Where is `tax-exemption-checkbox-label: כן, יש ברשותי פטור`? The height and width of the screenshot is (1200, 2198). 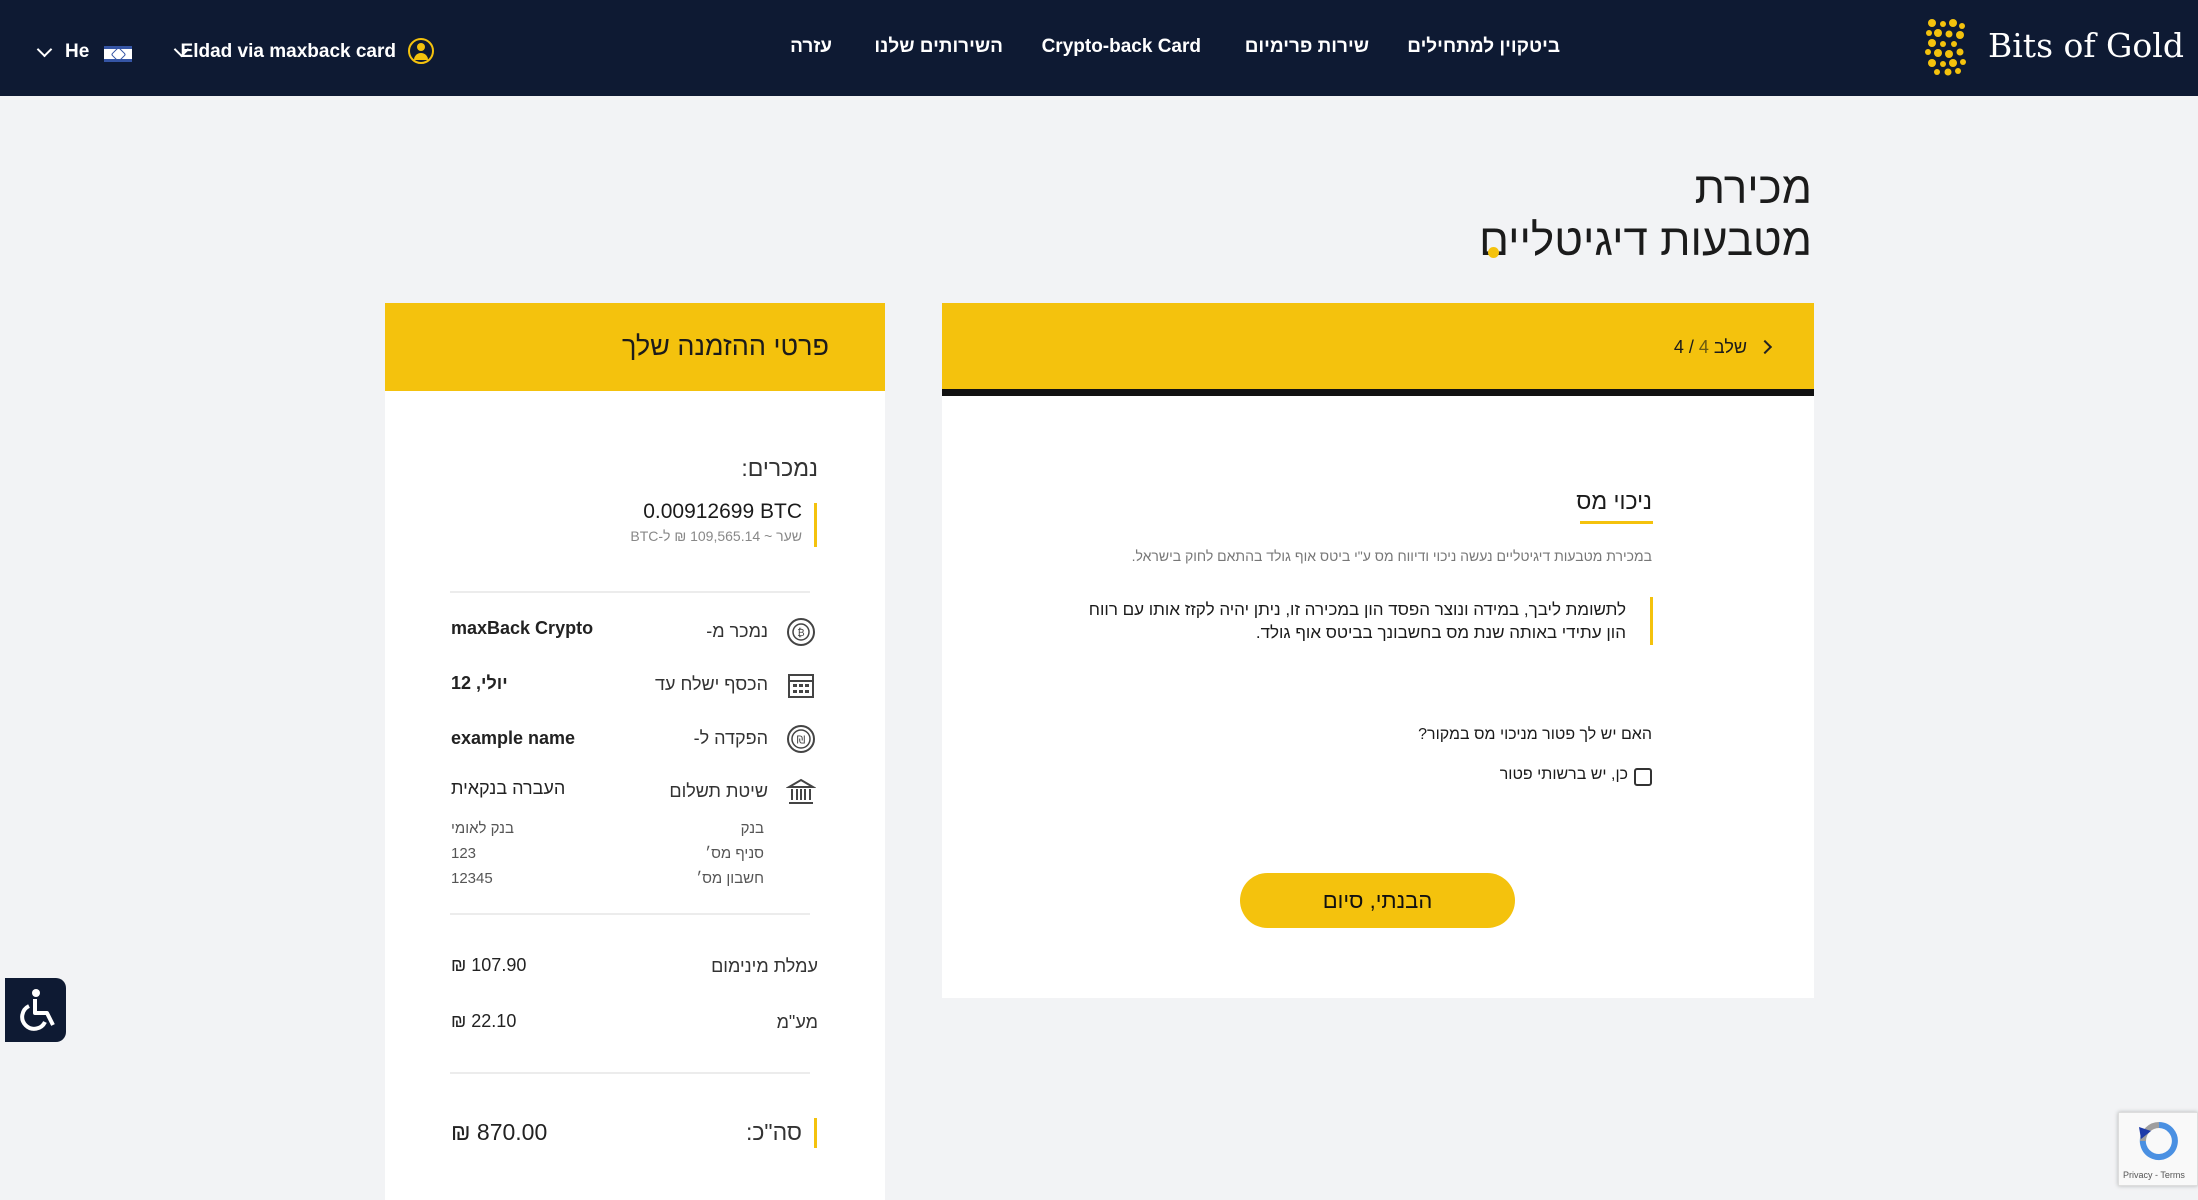
tax-exemption-checkbox-label: כן, יש ברשותי פטור is located at coordinates (1564, 775).